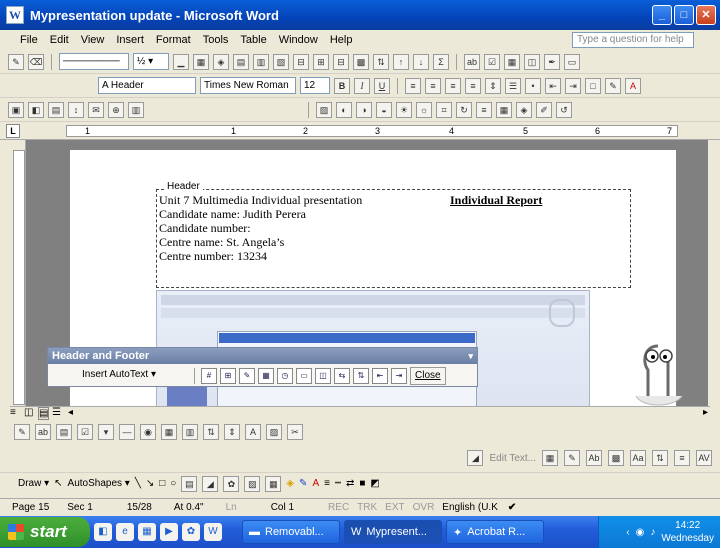 The width and height of the screenshot is (720, 548). I want to click on align-left-icon: ≡, so click(413, 85).